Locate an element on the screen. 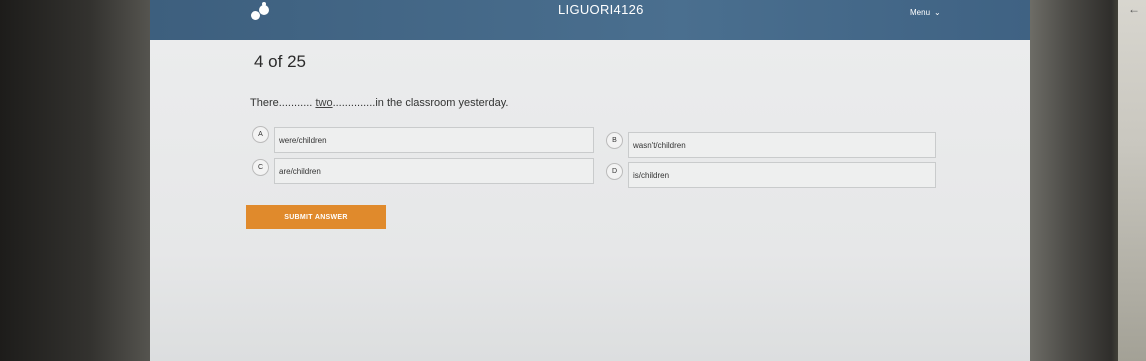 This screenshot has width=1146, height=361. header-bar: LIGUORI4126 Menu ⌄ is located at coordinates (590, 20).